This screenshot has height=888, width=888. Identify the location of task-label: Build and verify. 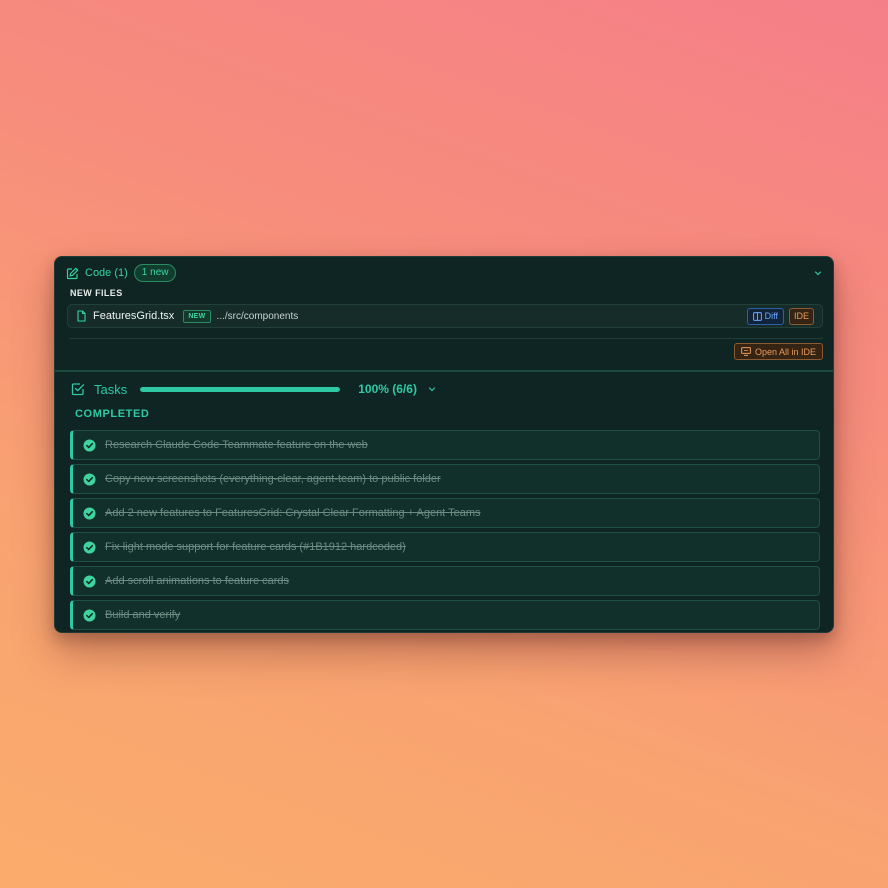
(143, 615).